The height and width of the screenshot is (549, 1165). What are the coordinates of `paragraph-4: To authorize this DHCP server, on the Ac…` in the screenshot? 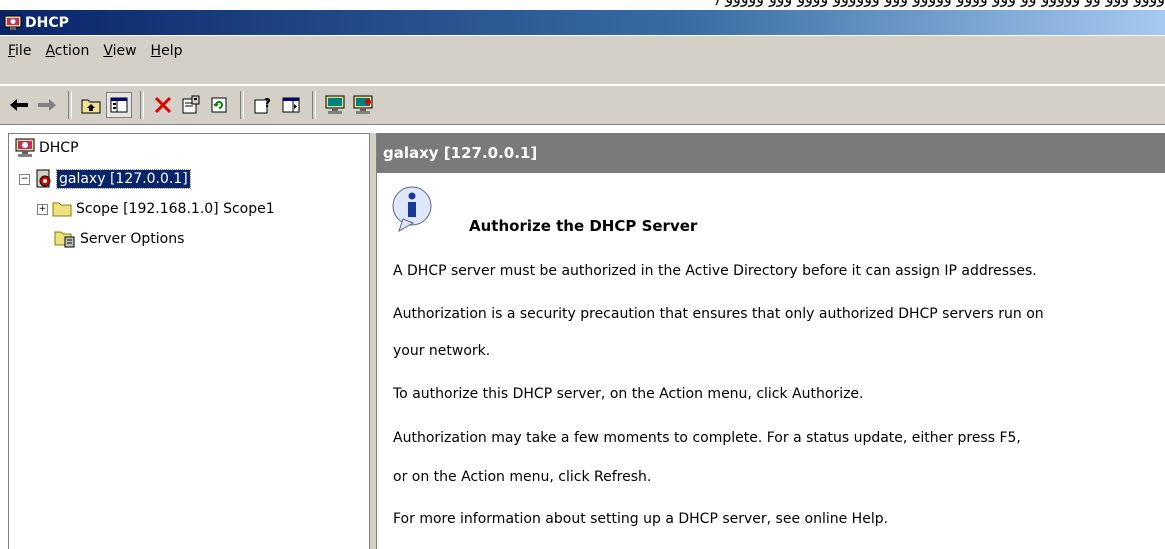 It's located at (628, 394).